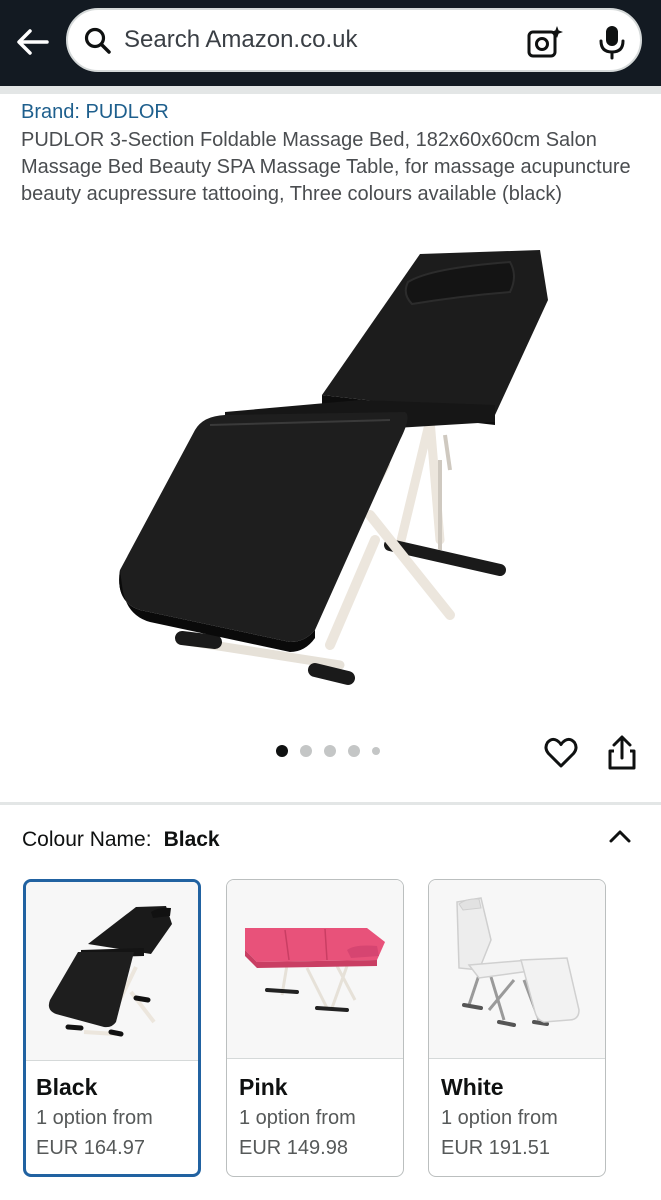 Image resolution: width=661 pixels, height=1200 pixels. I want to click on top-app-bar, so click(330, 43).